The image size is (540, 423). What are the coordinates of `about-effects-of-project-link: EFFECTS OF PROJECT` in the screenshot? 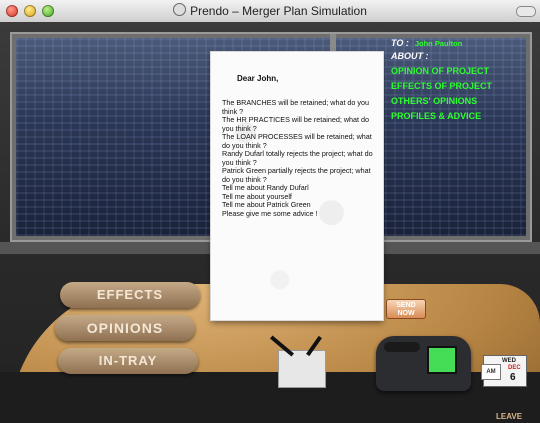 It's located at (462, 86).